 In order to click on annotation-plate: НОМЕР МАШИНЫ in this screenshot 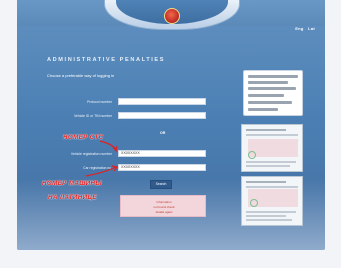, I will do `click(72, 183)`.